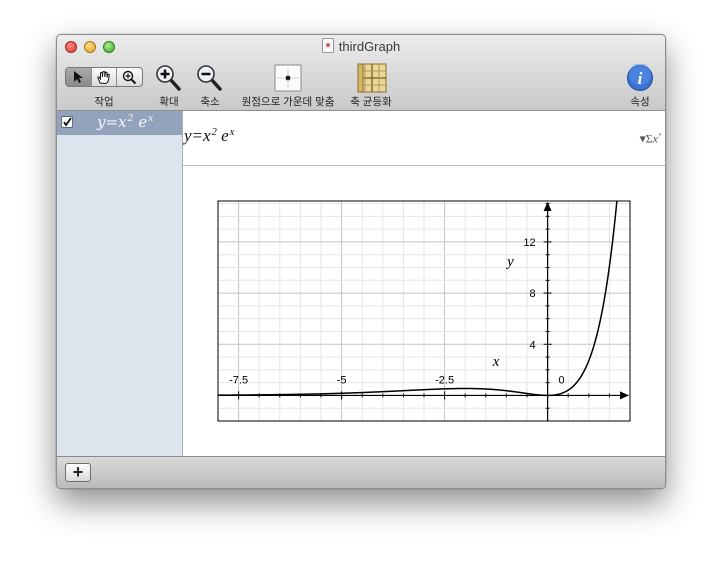  Describe the element at coordinates (104, 102) in the screenshot. I see `mode-label: 작업` at that location.